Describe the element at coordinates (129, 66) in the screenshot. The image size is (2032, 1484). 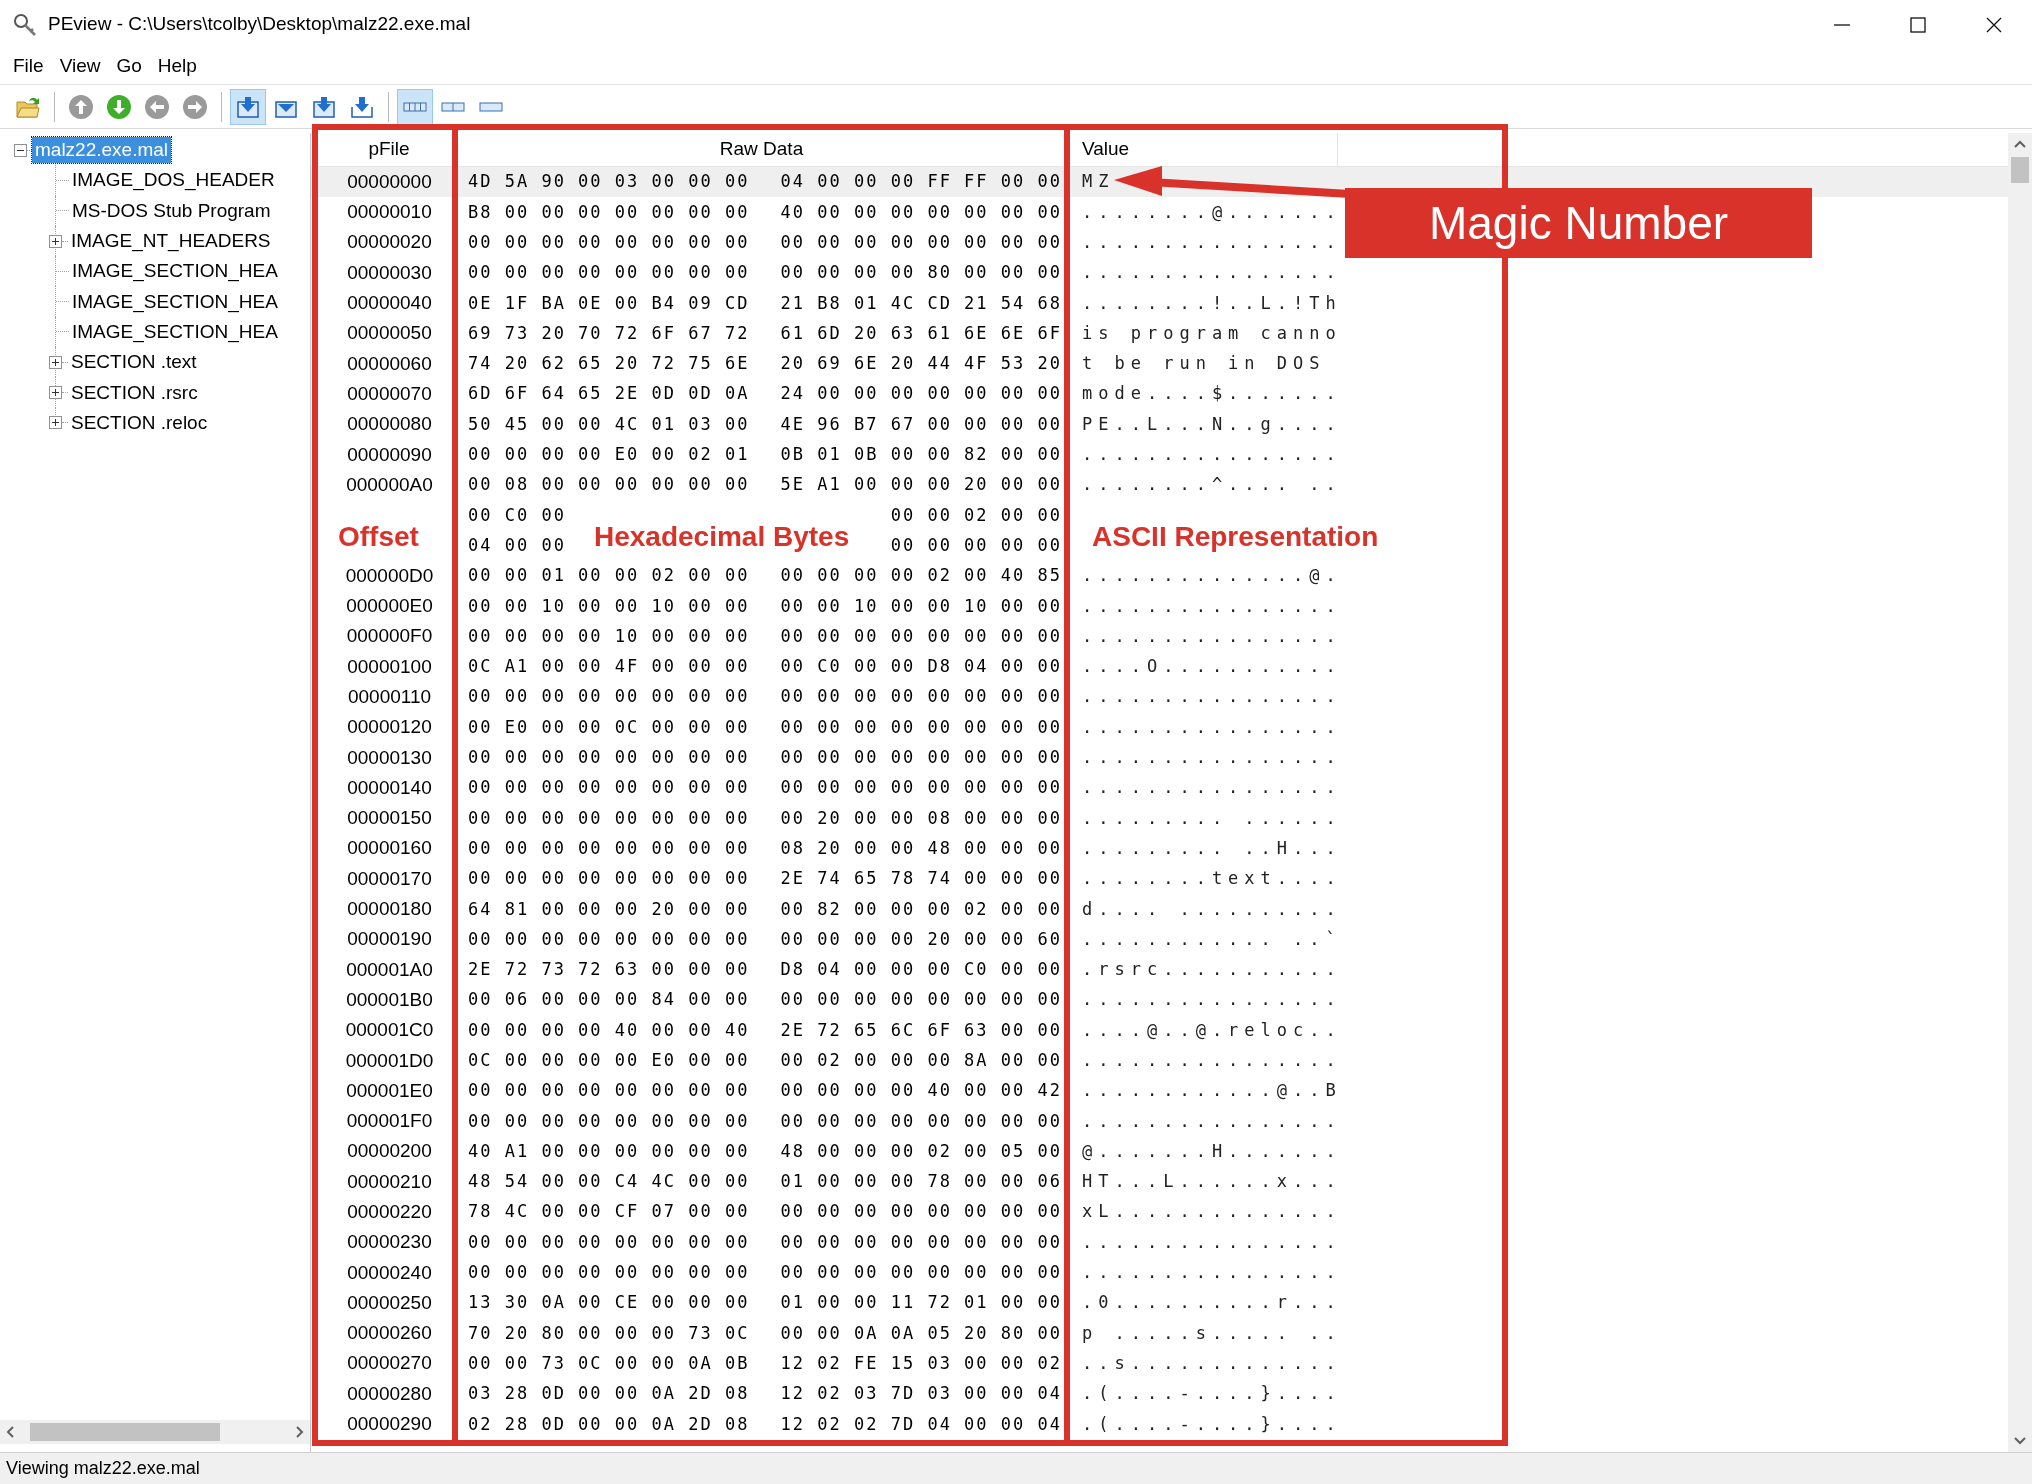
I see `menu-item: Go` at that location.